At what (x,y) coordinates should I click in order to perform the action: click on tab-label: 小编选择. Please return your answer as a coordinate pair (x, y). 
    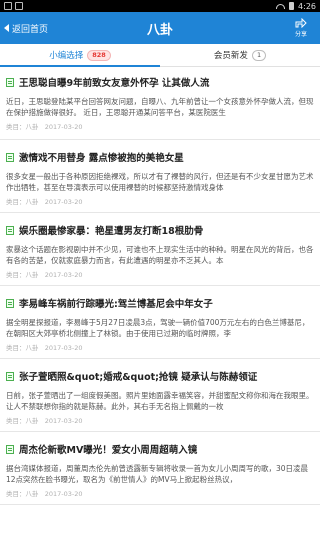
    Looking at the image, I should click on (66, 56).